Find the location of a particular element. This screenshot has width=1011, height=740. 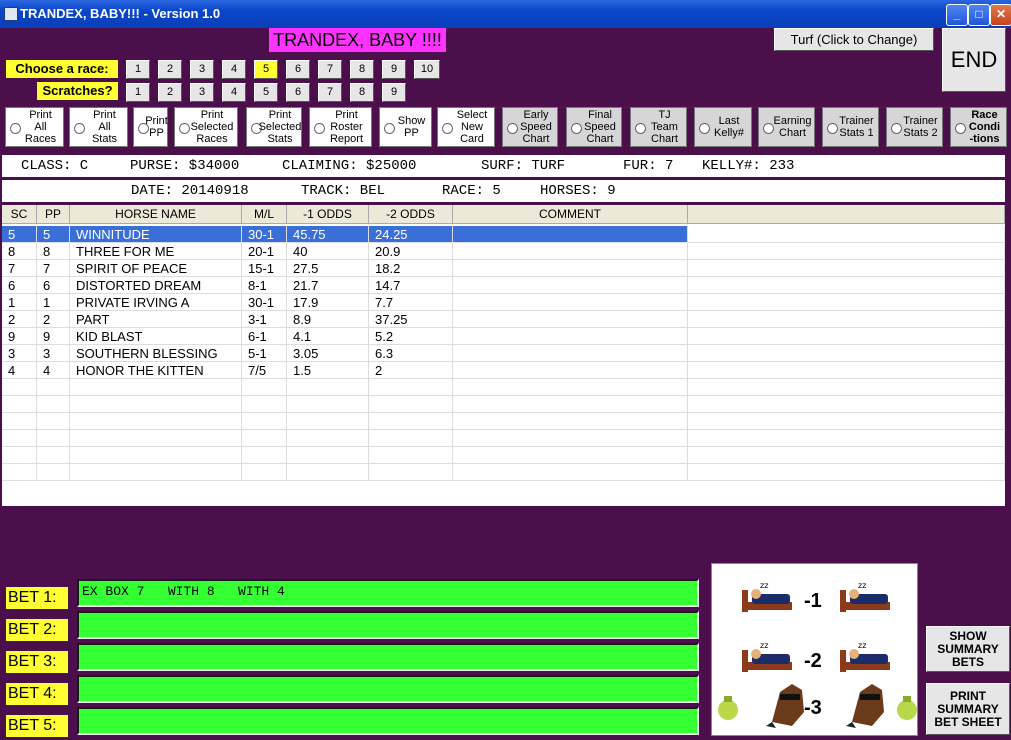

maximize-button: □ is located at coordinates (979, 15).